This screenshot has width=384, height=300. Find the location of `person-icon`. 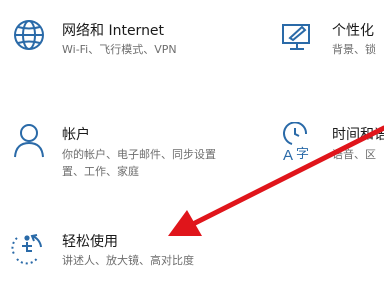

person-icon is located at coordinates (30, 143).